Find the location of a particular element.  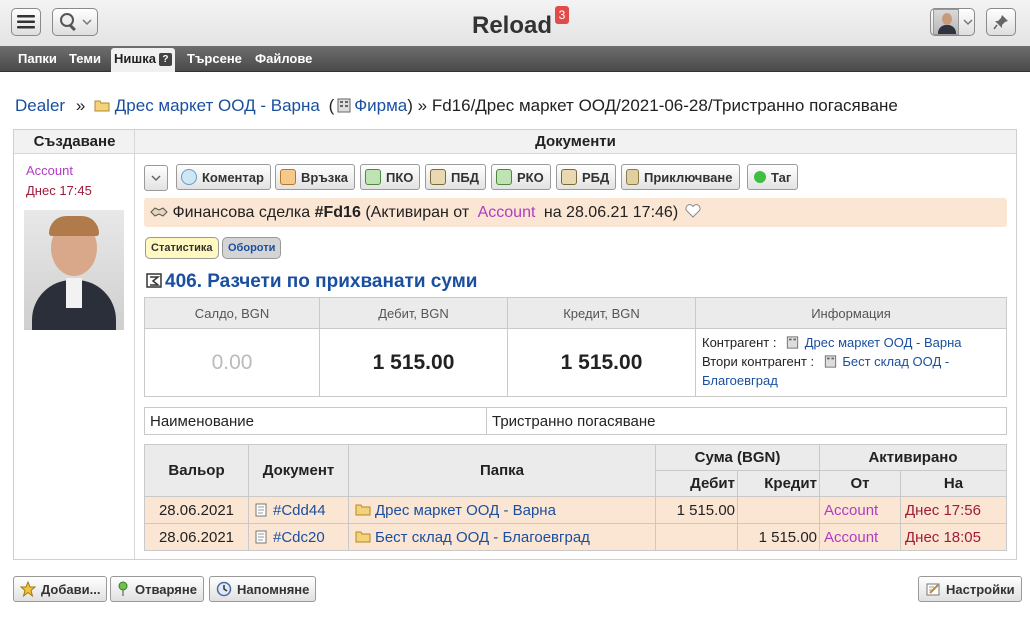

open-button: Отваряне is located at coordinates (157, 589).